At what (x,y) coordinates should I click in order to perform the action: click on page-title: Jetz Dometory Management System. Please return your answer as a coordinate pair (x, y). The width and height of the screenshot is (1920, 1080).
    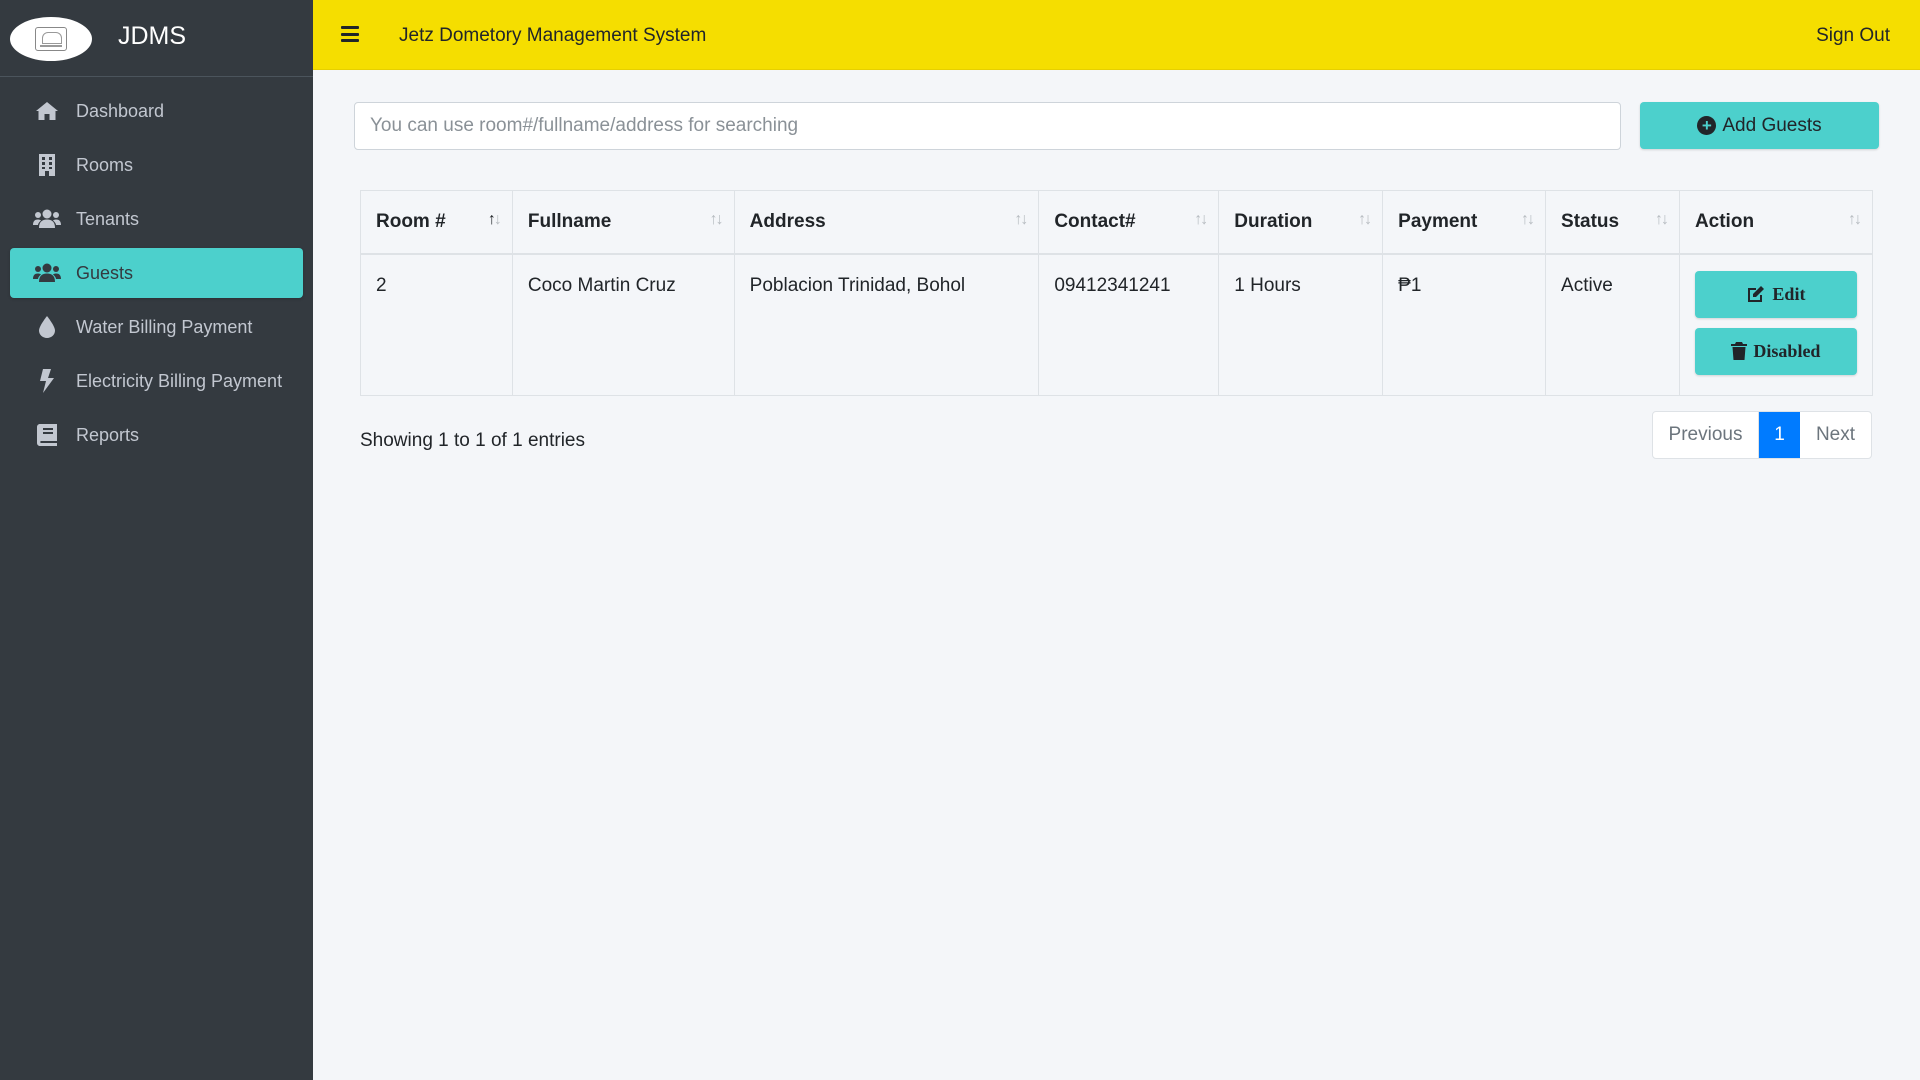
    Looking at the image, I should click on (553, 35).